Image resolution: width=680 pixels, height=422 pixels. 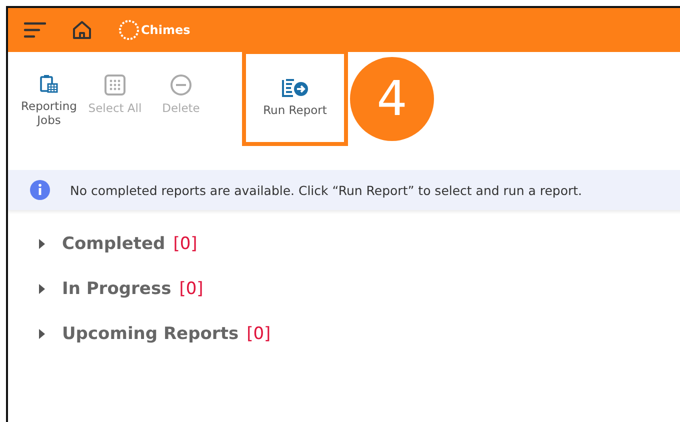 I want to click on section-title: Completed, so click(x=114, y=244).